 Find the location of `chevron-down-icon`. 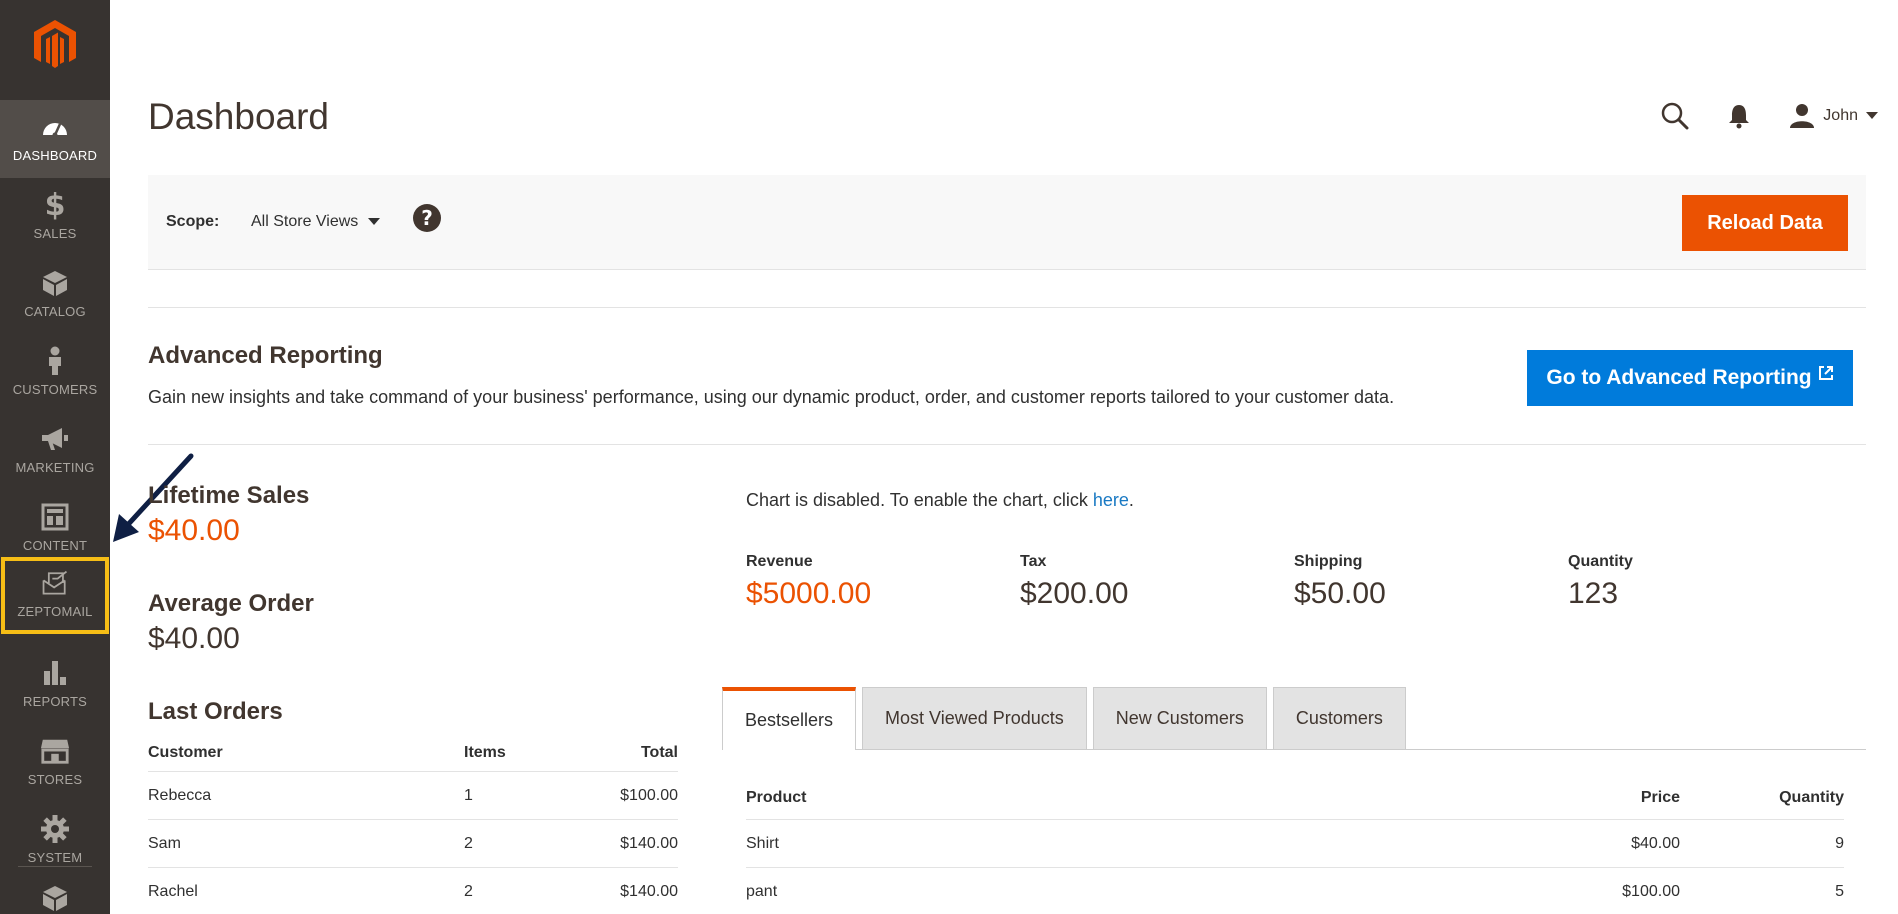

chevron-down-icon is located at coordinates (1872, 115).